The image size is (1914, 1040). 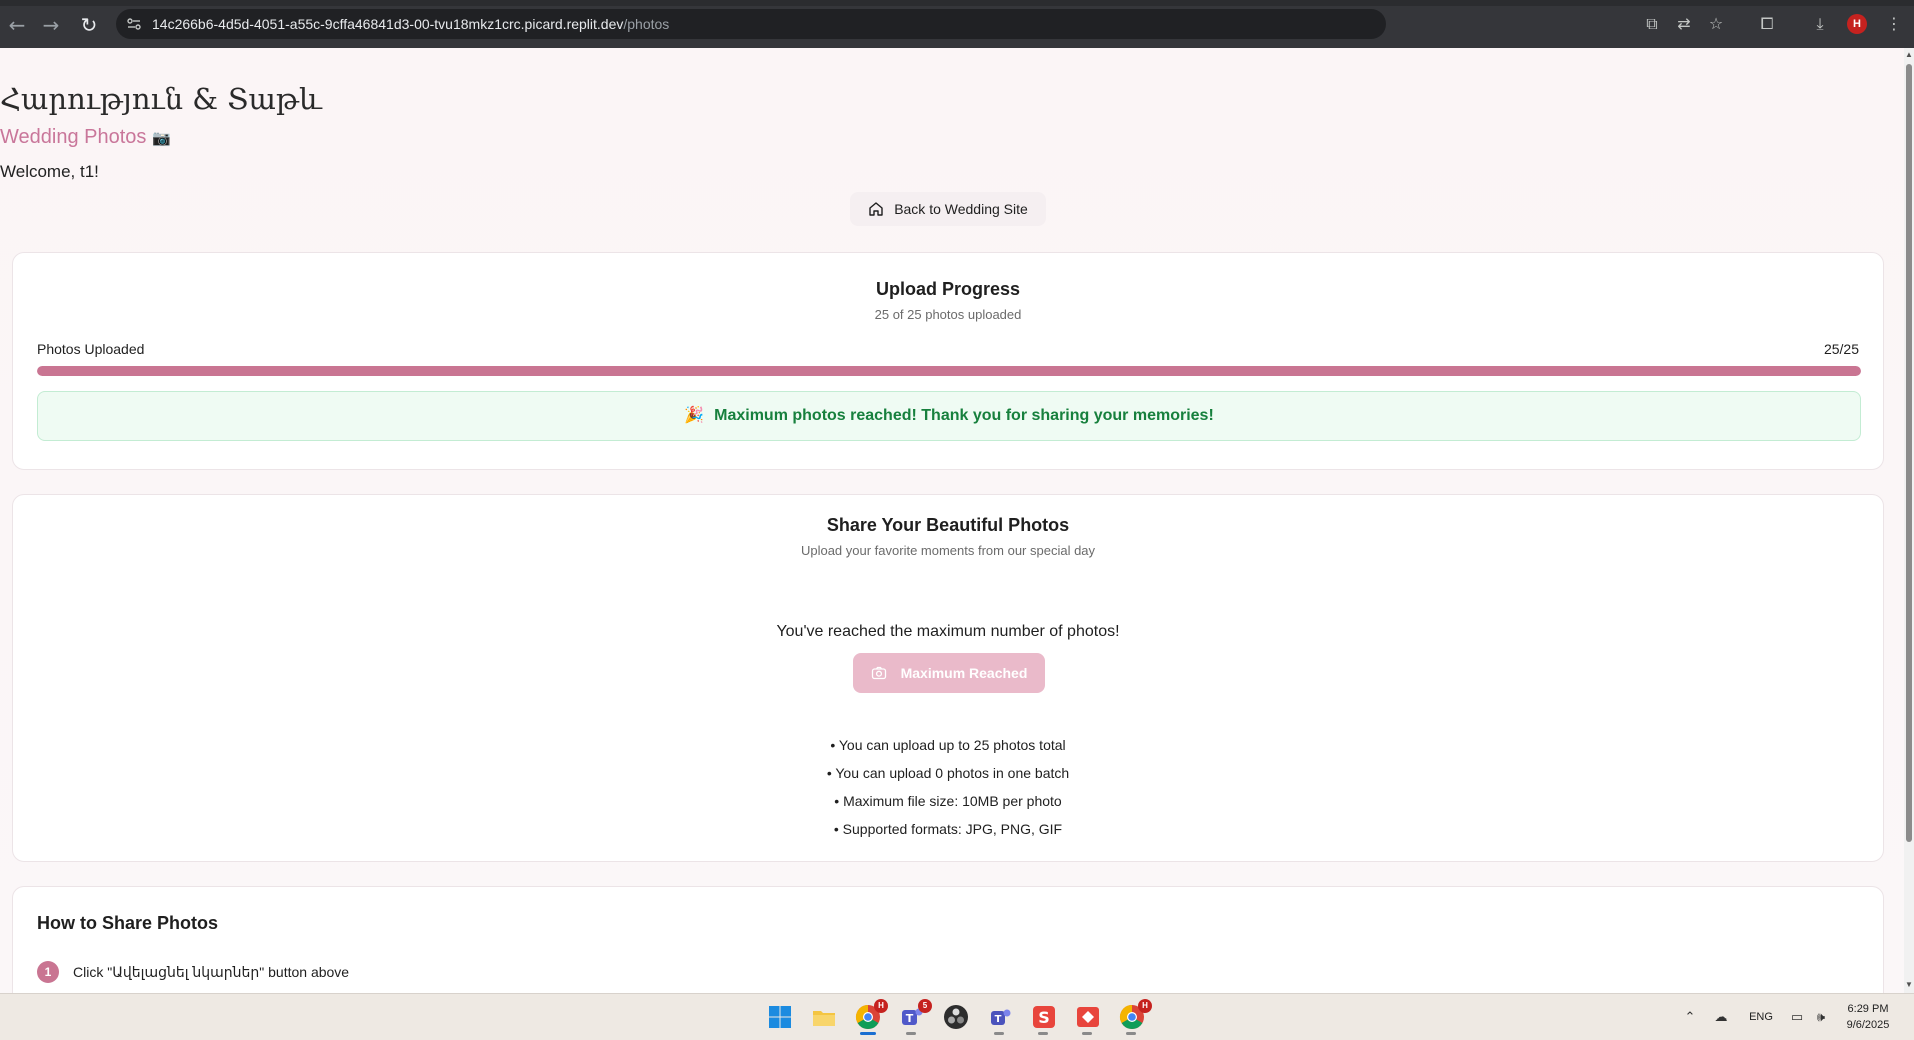 What do you see at coordinates (1868, 1009) in the screenshot?
I see `clock-time: 6:29 PM` at bounding box center [1868, 1009].